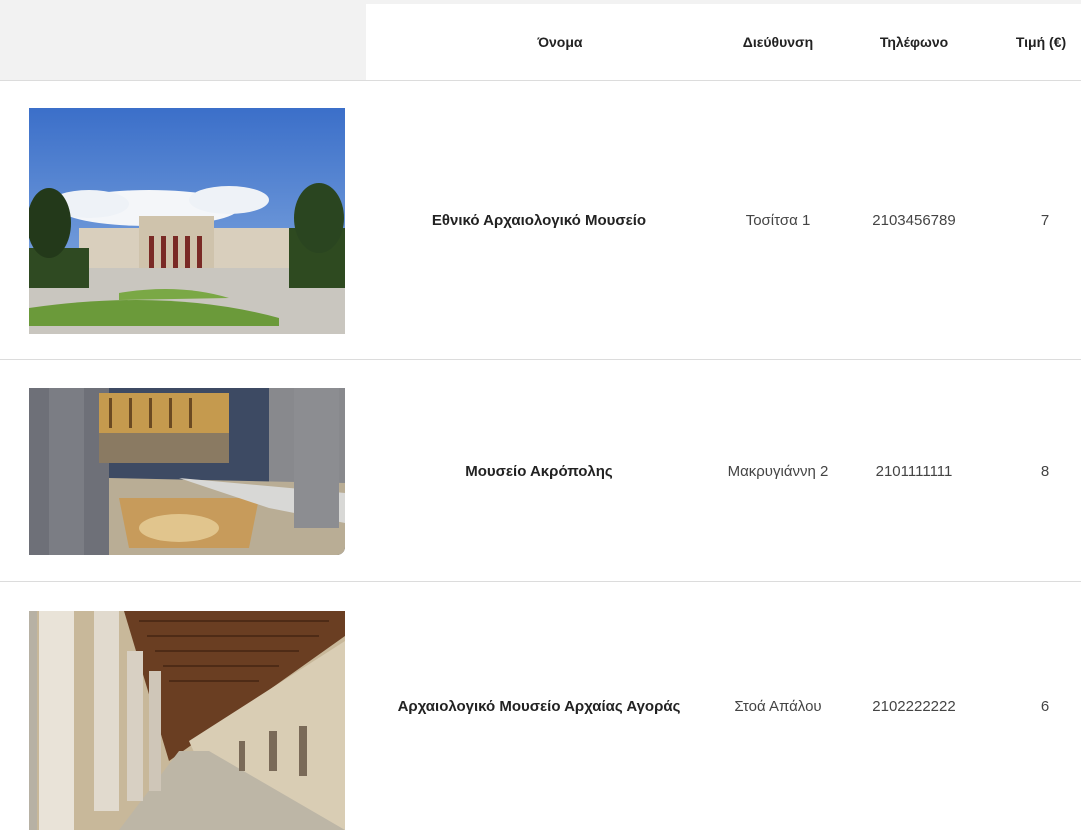 Image resolution: width=1081 pixels, height=830 pixels. I want to click on museum-phone: 2101111111, so click(914, 471).